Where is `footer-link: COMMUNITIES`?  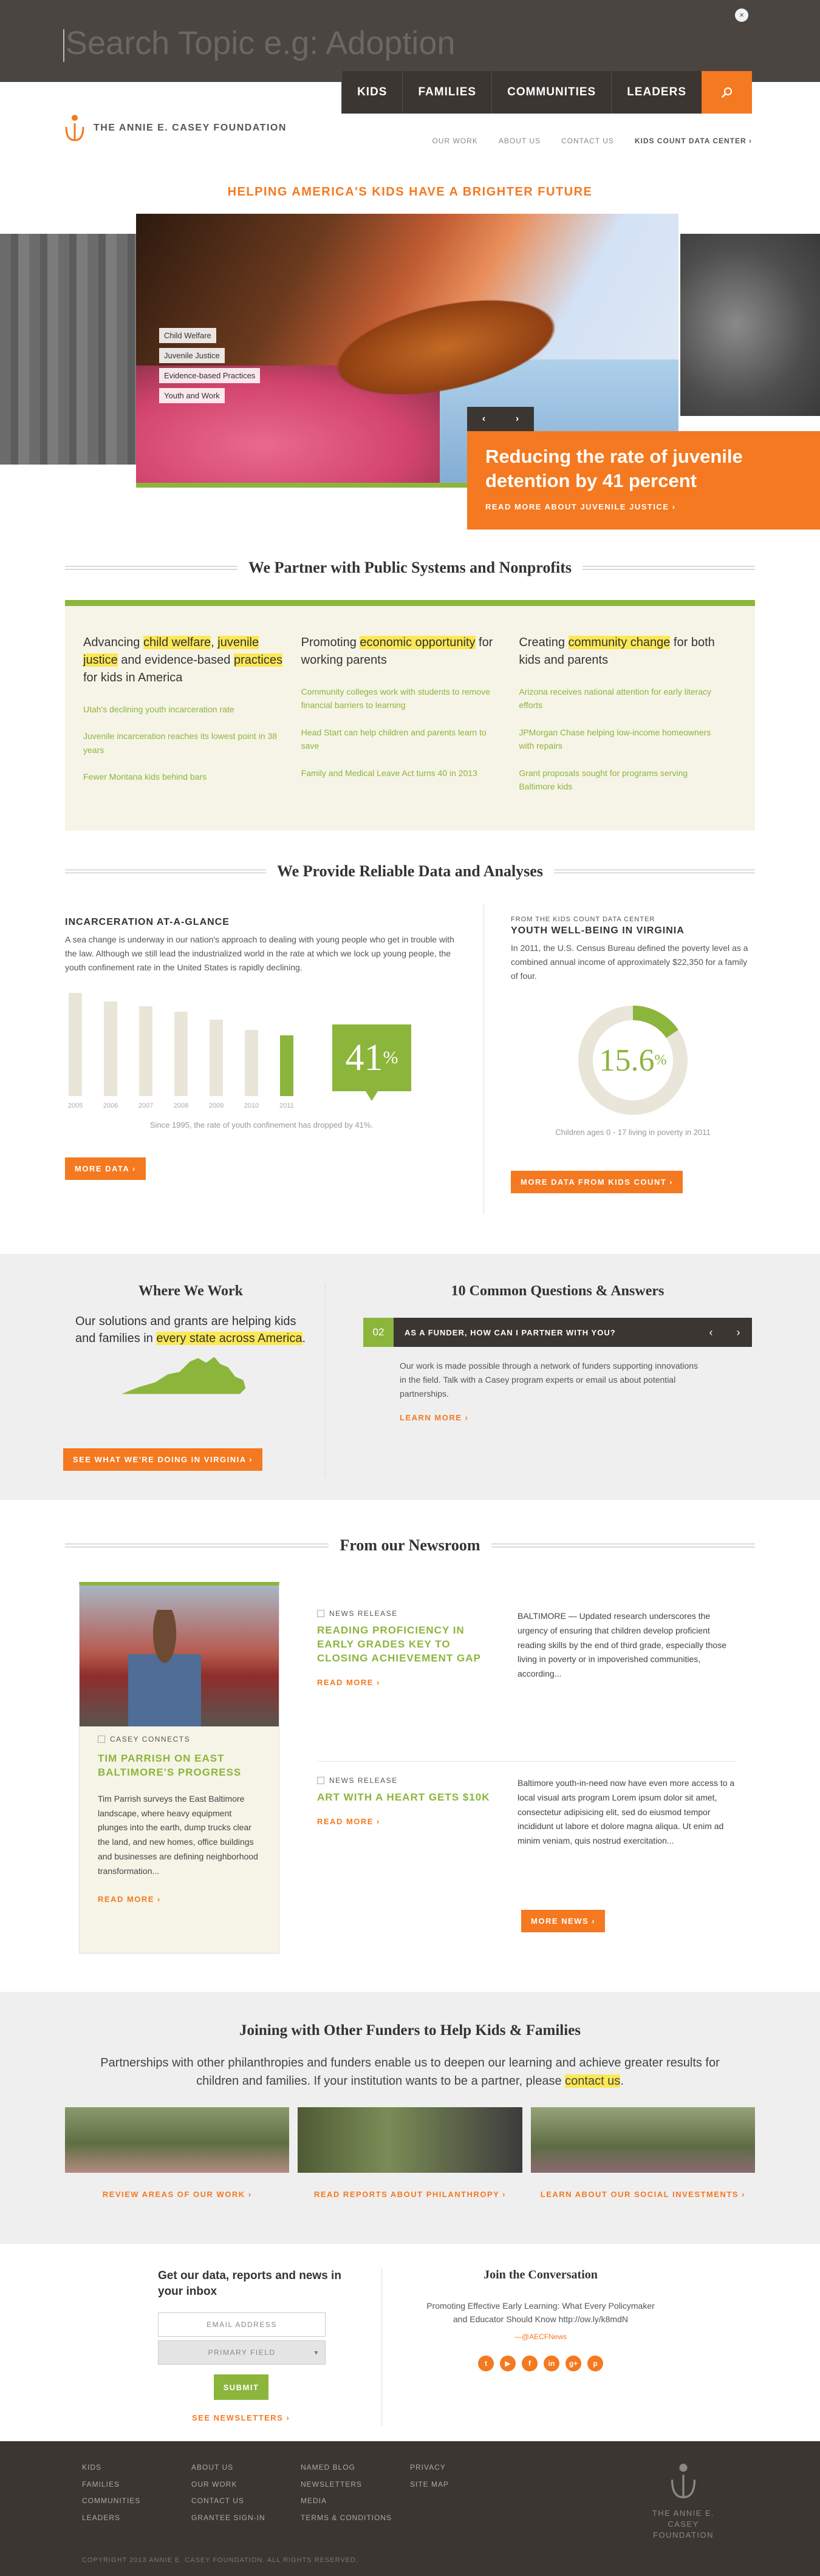
footer-link: COMMUNITIES is located at coordinates (136, 2502).